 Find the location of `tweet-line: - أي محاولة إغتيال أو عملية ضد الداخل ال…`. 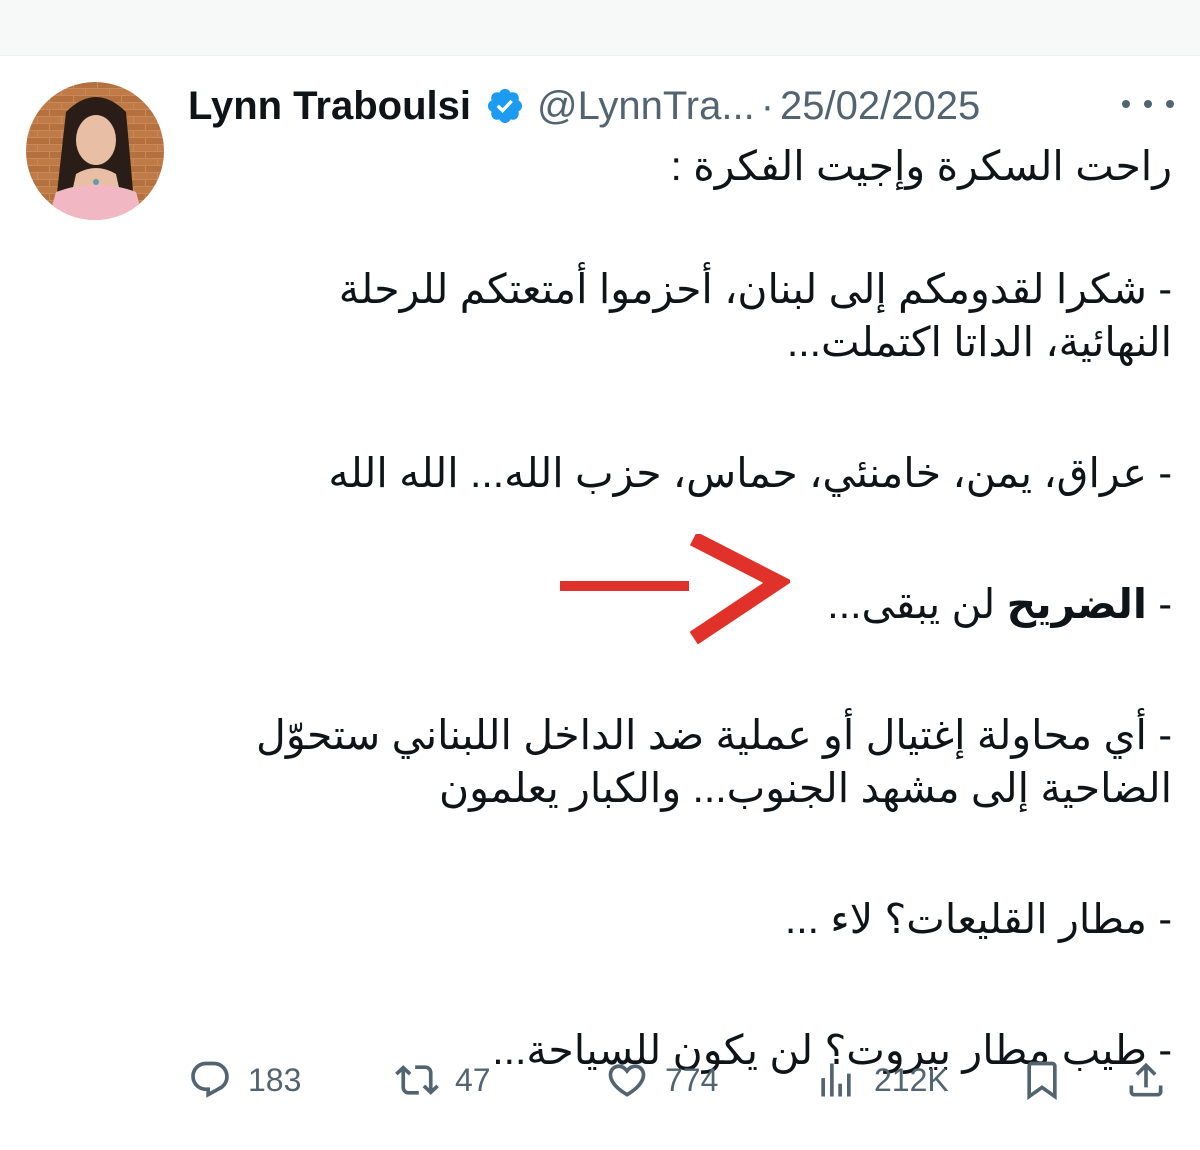

tweet-line: - أي محاولة إغتيال أو عملية ضد الداخل ال… is located at coordinates (714, 735).